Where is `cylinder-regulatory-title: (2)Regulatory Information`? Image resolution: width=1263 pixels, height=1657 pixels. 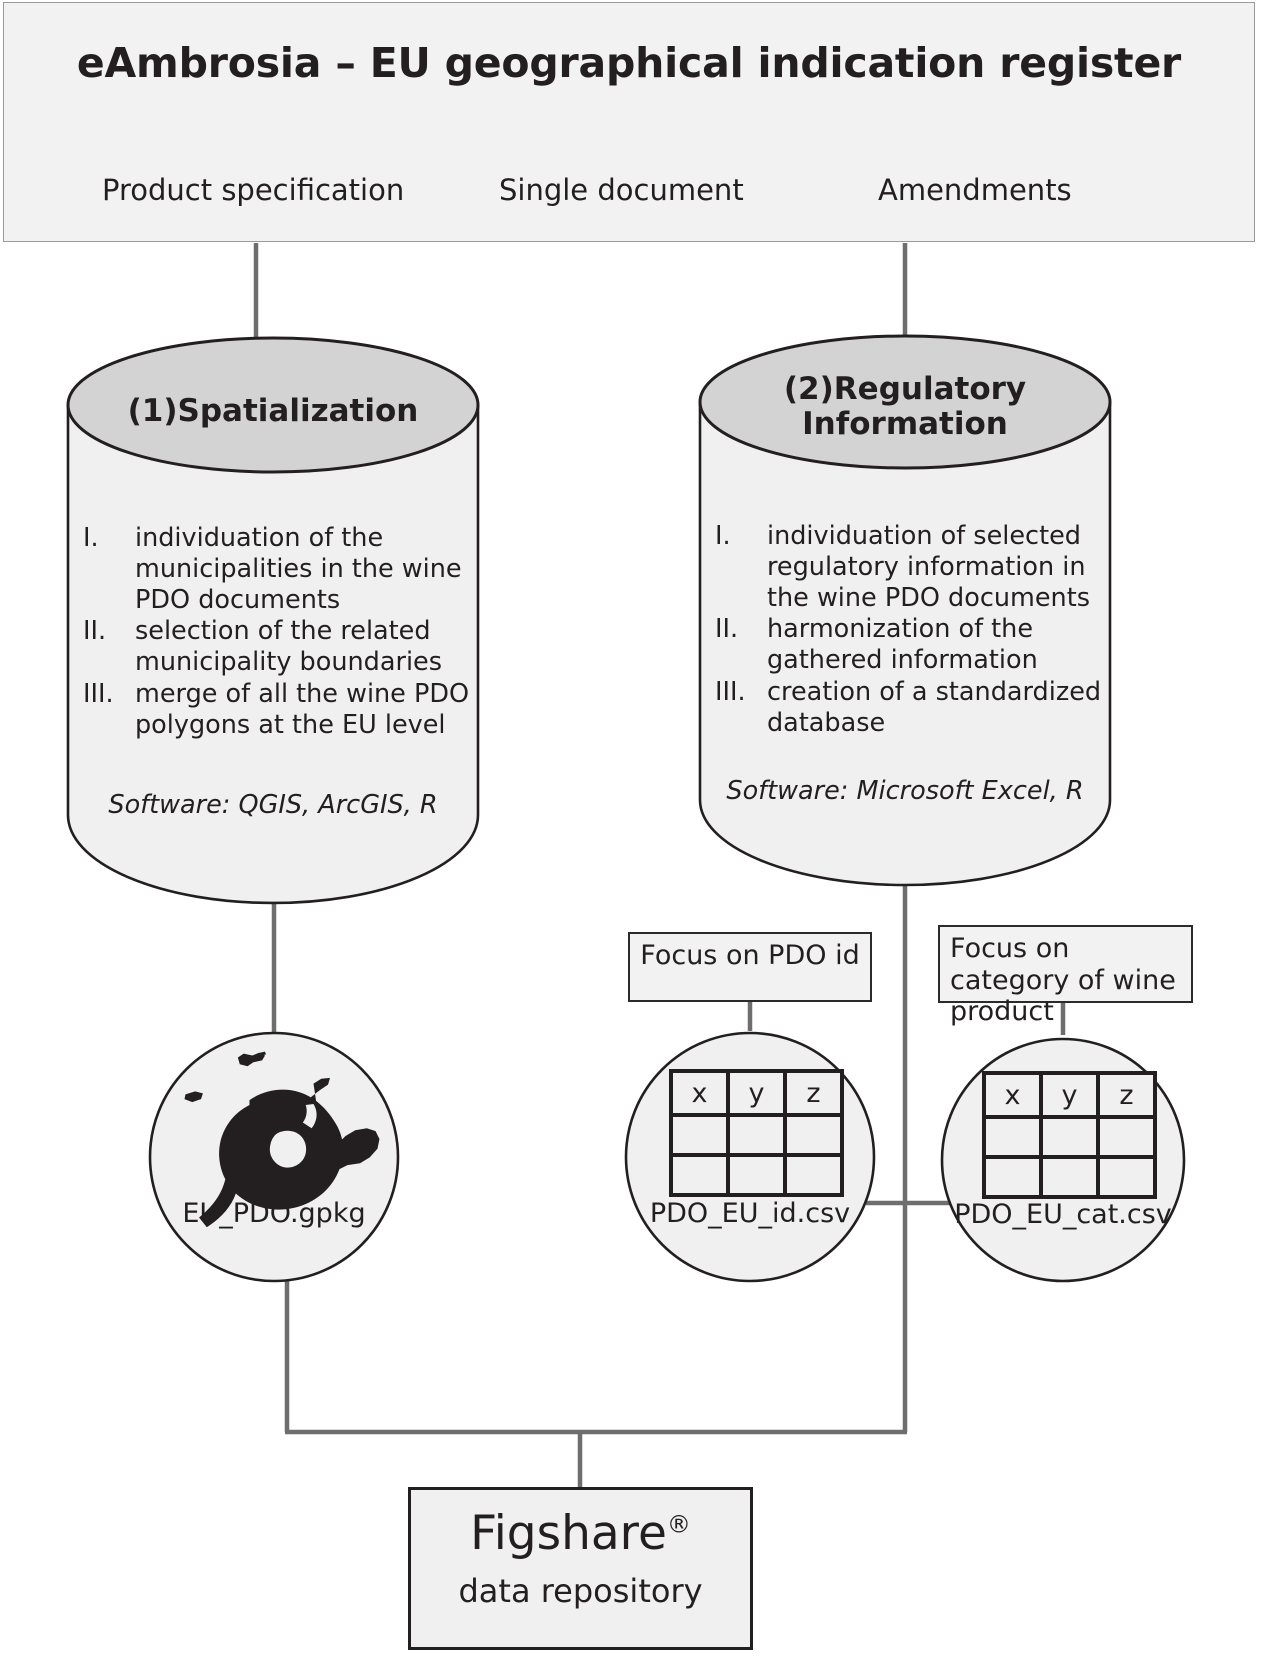
cylinder-regulatory-title: (2)Regulatory Information is located at coordinates (905, 406).